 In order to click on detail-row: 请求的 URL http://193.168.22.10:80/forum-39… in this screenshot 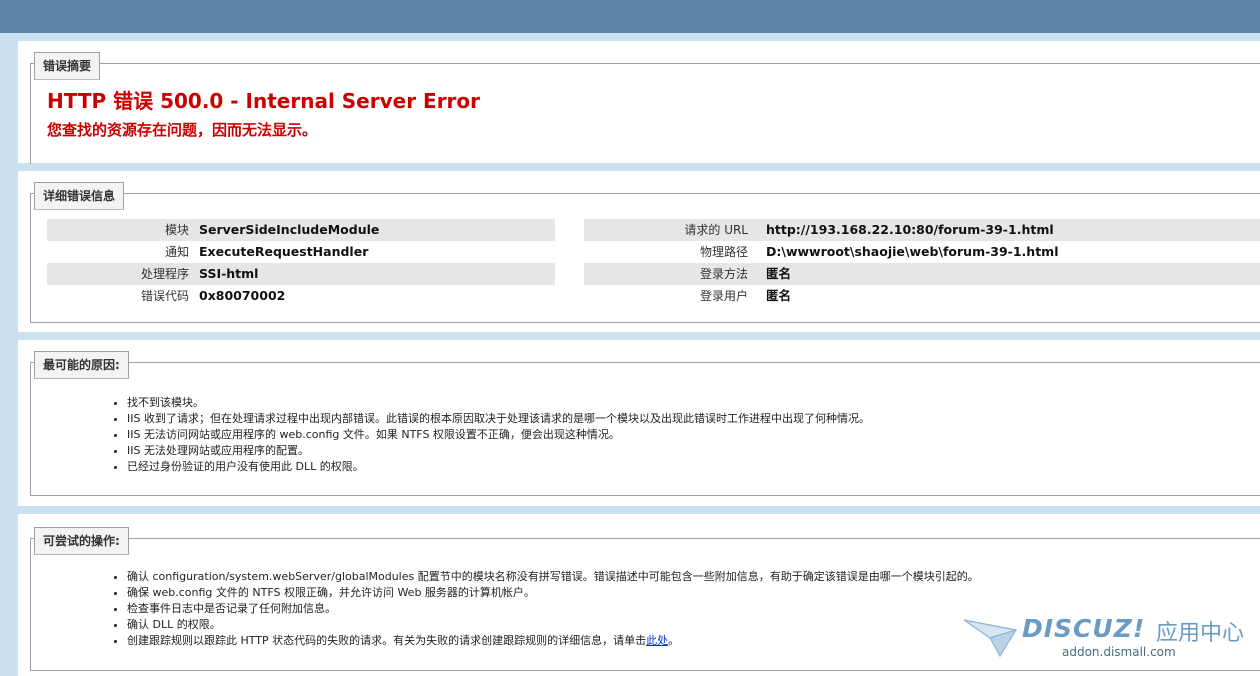, I will do `click(922, 230)`.